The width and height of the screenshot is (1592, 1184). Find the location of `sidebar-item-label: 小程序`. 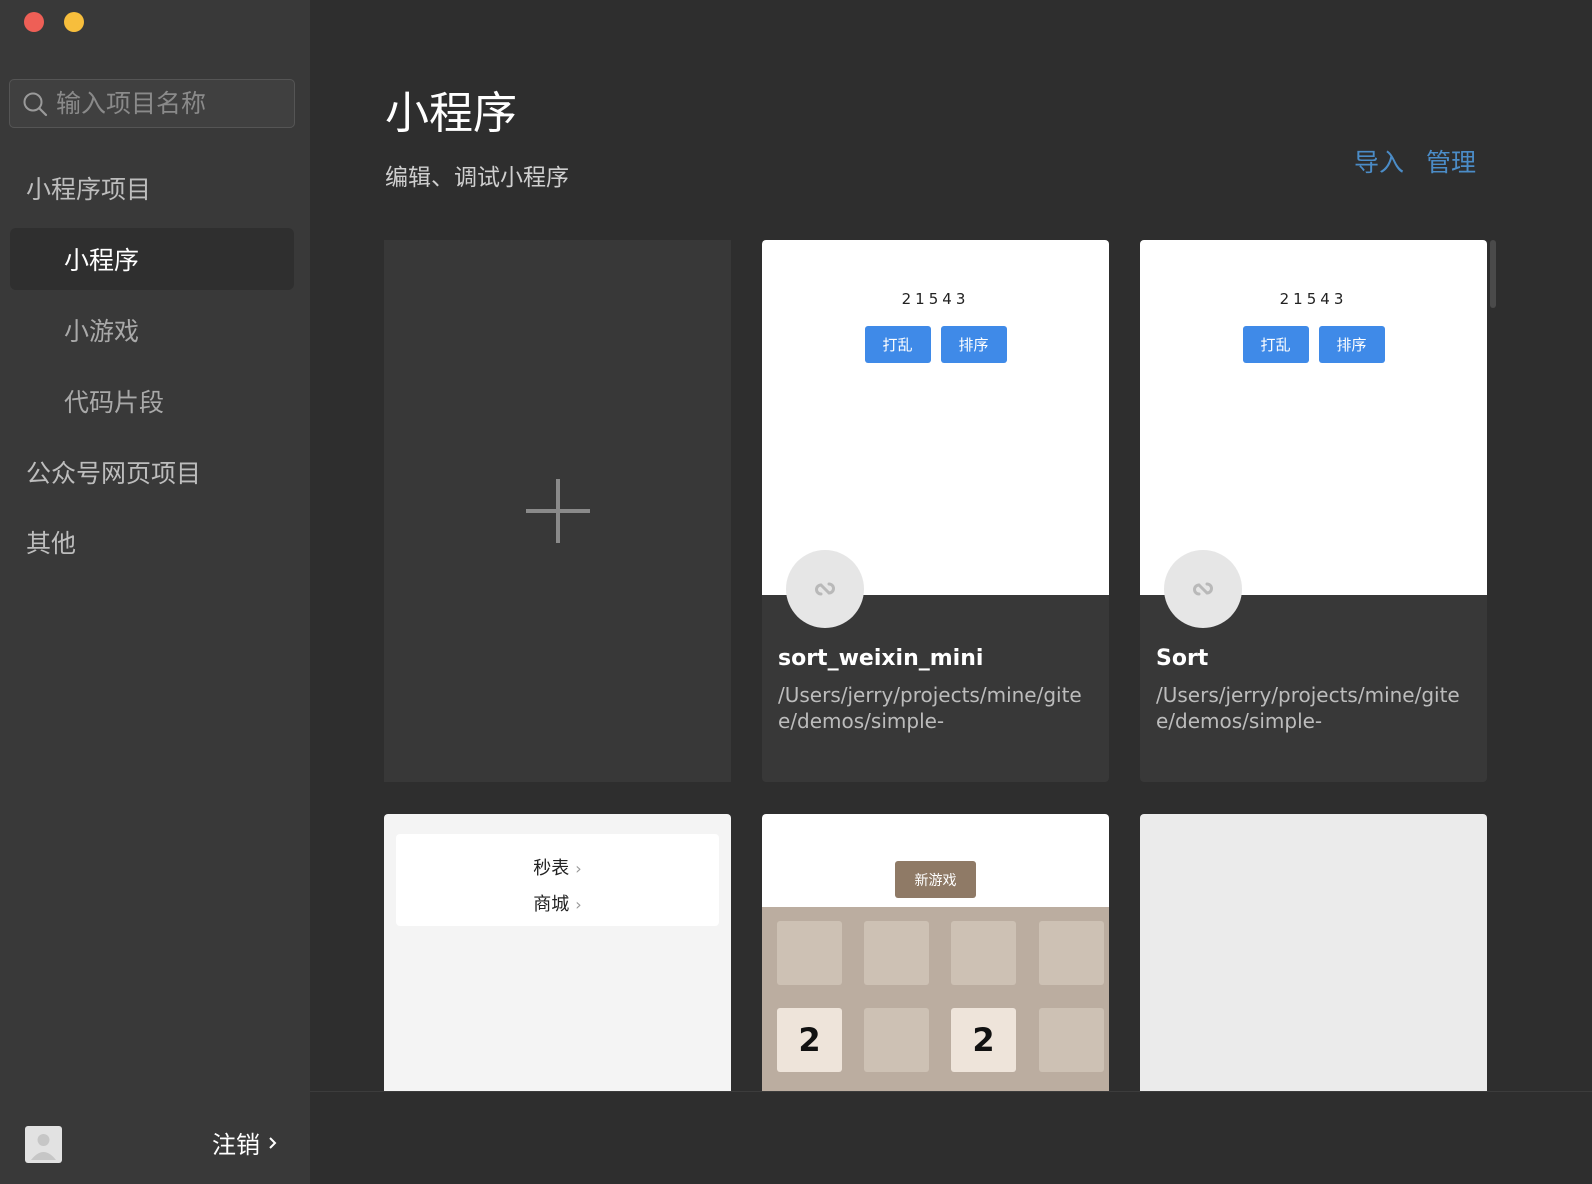

sidebar-item-label: 小程序 is located at coordinates (102, 260).